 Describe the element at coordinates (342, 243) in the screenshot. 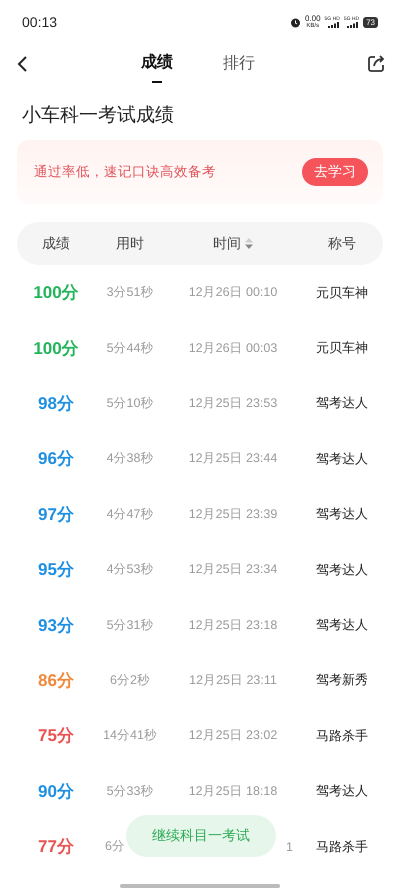

I see `column-header: 称号` at that location.